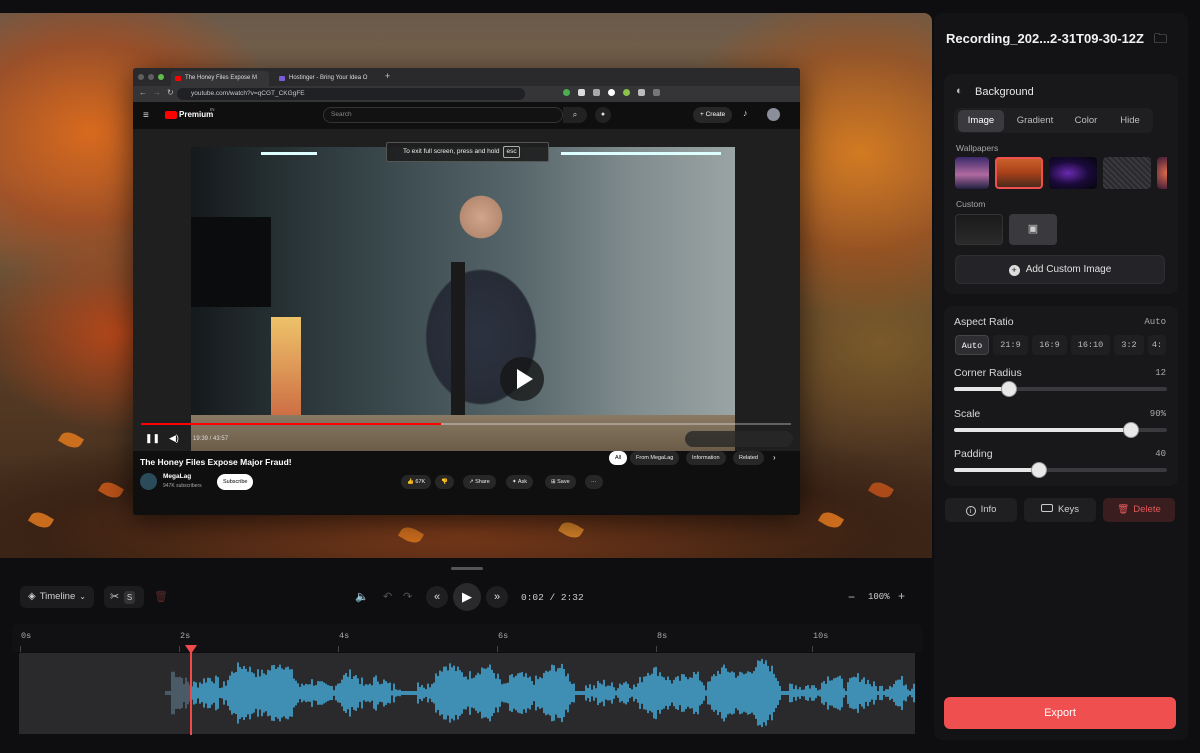 The width and height of the screenshot is (1200, 753). I want to click on padding-slider, so click(1060, 470).